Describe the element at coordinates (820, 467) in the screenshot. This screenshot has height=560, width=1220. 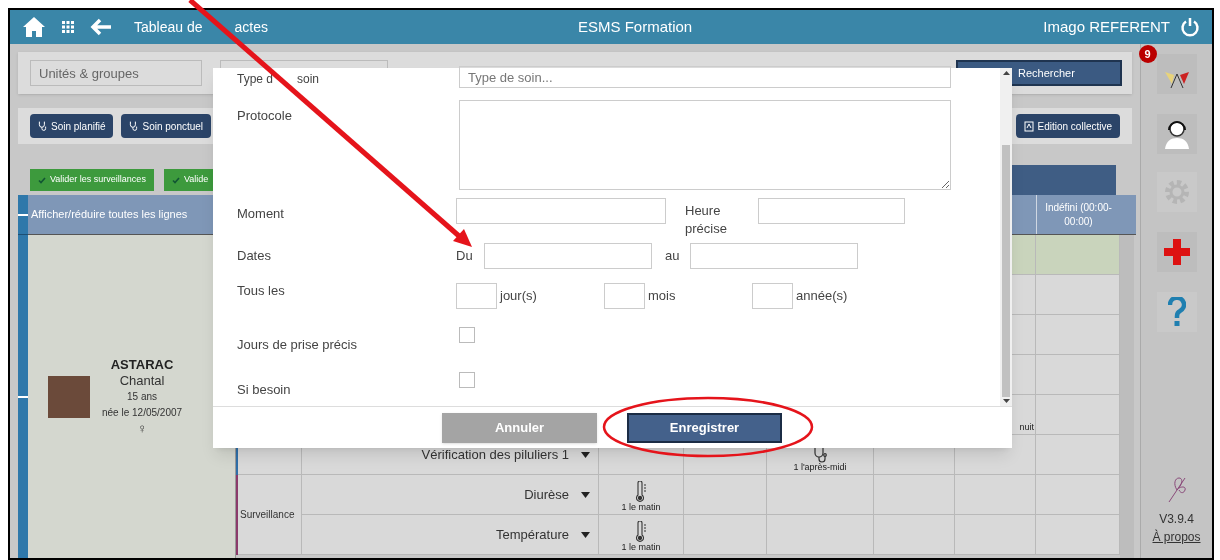
I see `cell-text: 1 l'après-midi` at that location.